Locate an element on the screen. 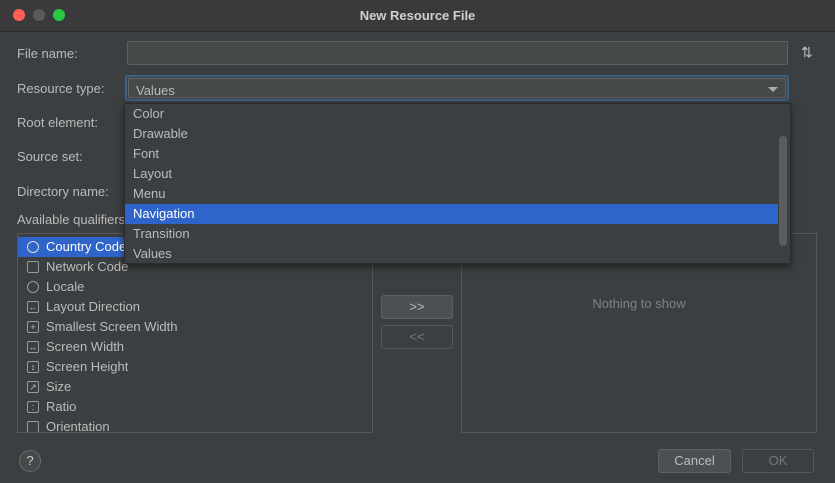 This screenshot has height=483, width=835. dropdown-option-values: Values is located at coordinates (451, 254).